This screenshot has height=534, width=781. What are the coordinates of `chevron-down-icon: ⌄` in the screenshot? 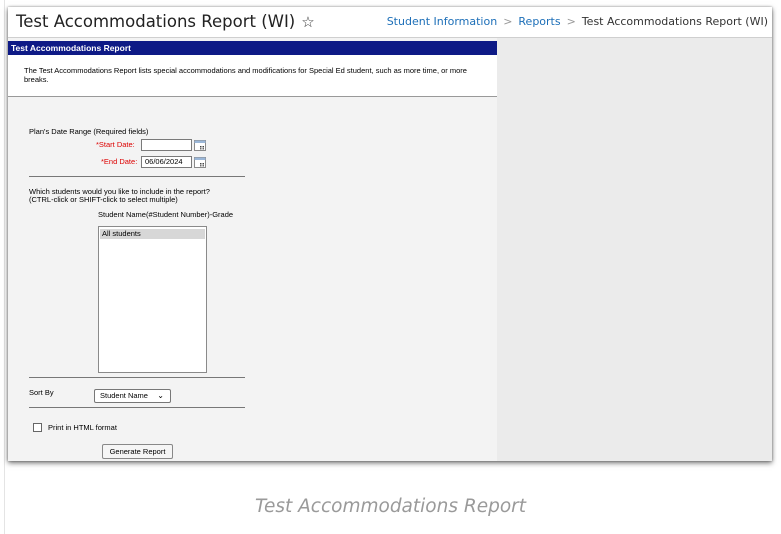 It's located at (160, 395).